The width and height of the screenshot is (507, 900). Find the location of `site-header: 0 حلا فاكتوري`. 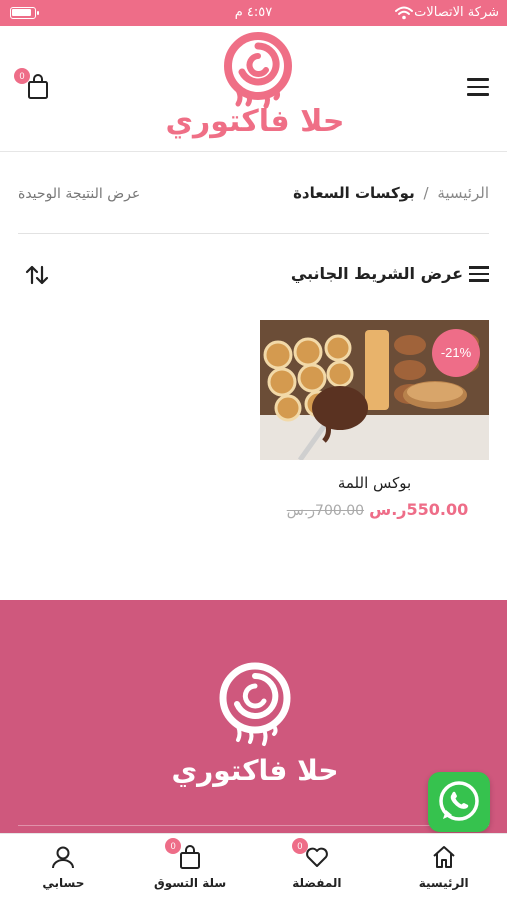

site-header: 0 حلا فاكتوري is located at coordinates (253, 89).